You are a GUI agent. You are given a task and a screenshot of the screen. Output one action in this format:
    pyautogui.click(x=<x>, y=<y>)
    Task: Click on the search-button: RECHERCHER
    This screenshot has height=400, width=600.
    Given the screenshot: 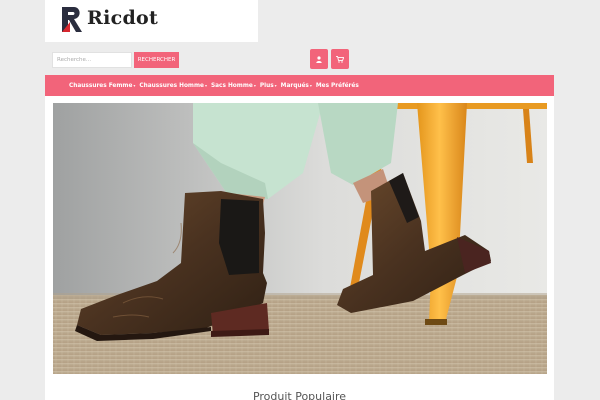 What is the action you would take?
    pyautogui.click(x=156, y=60)
    